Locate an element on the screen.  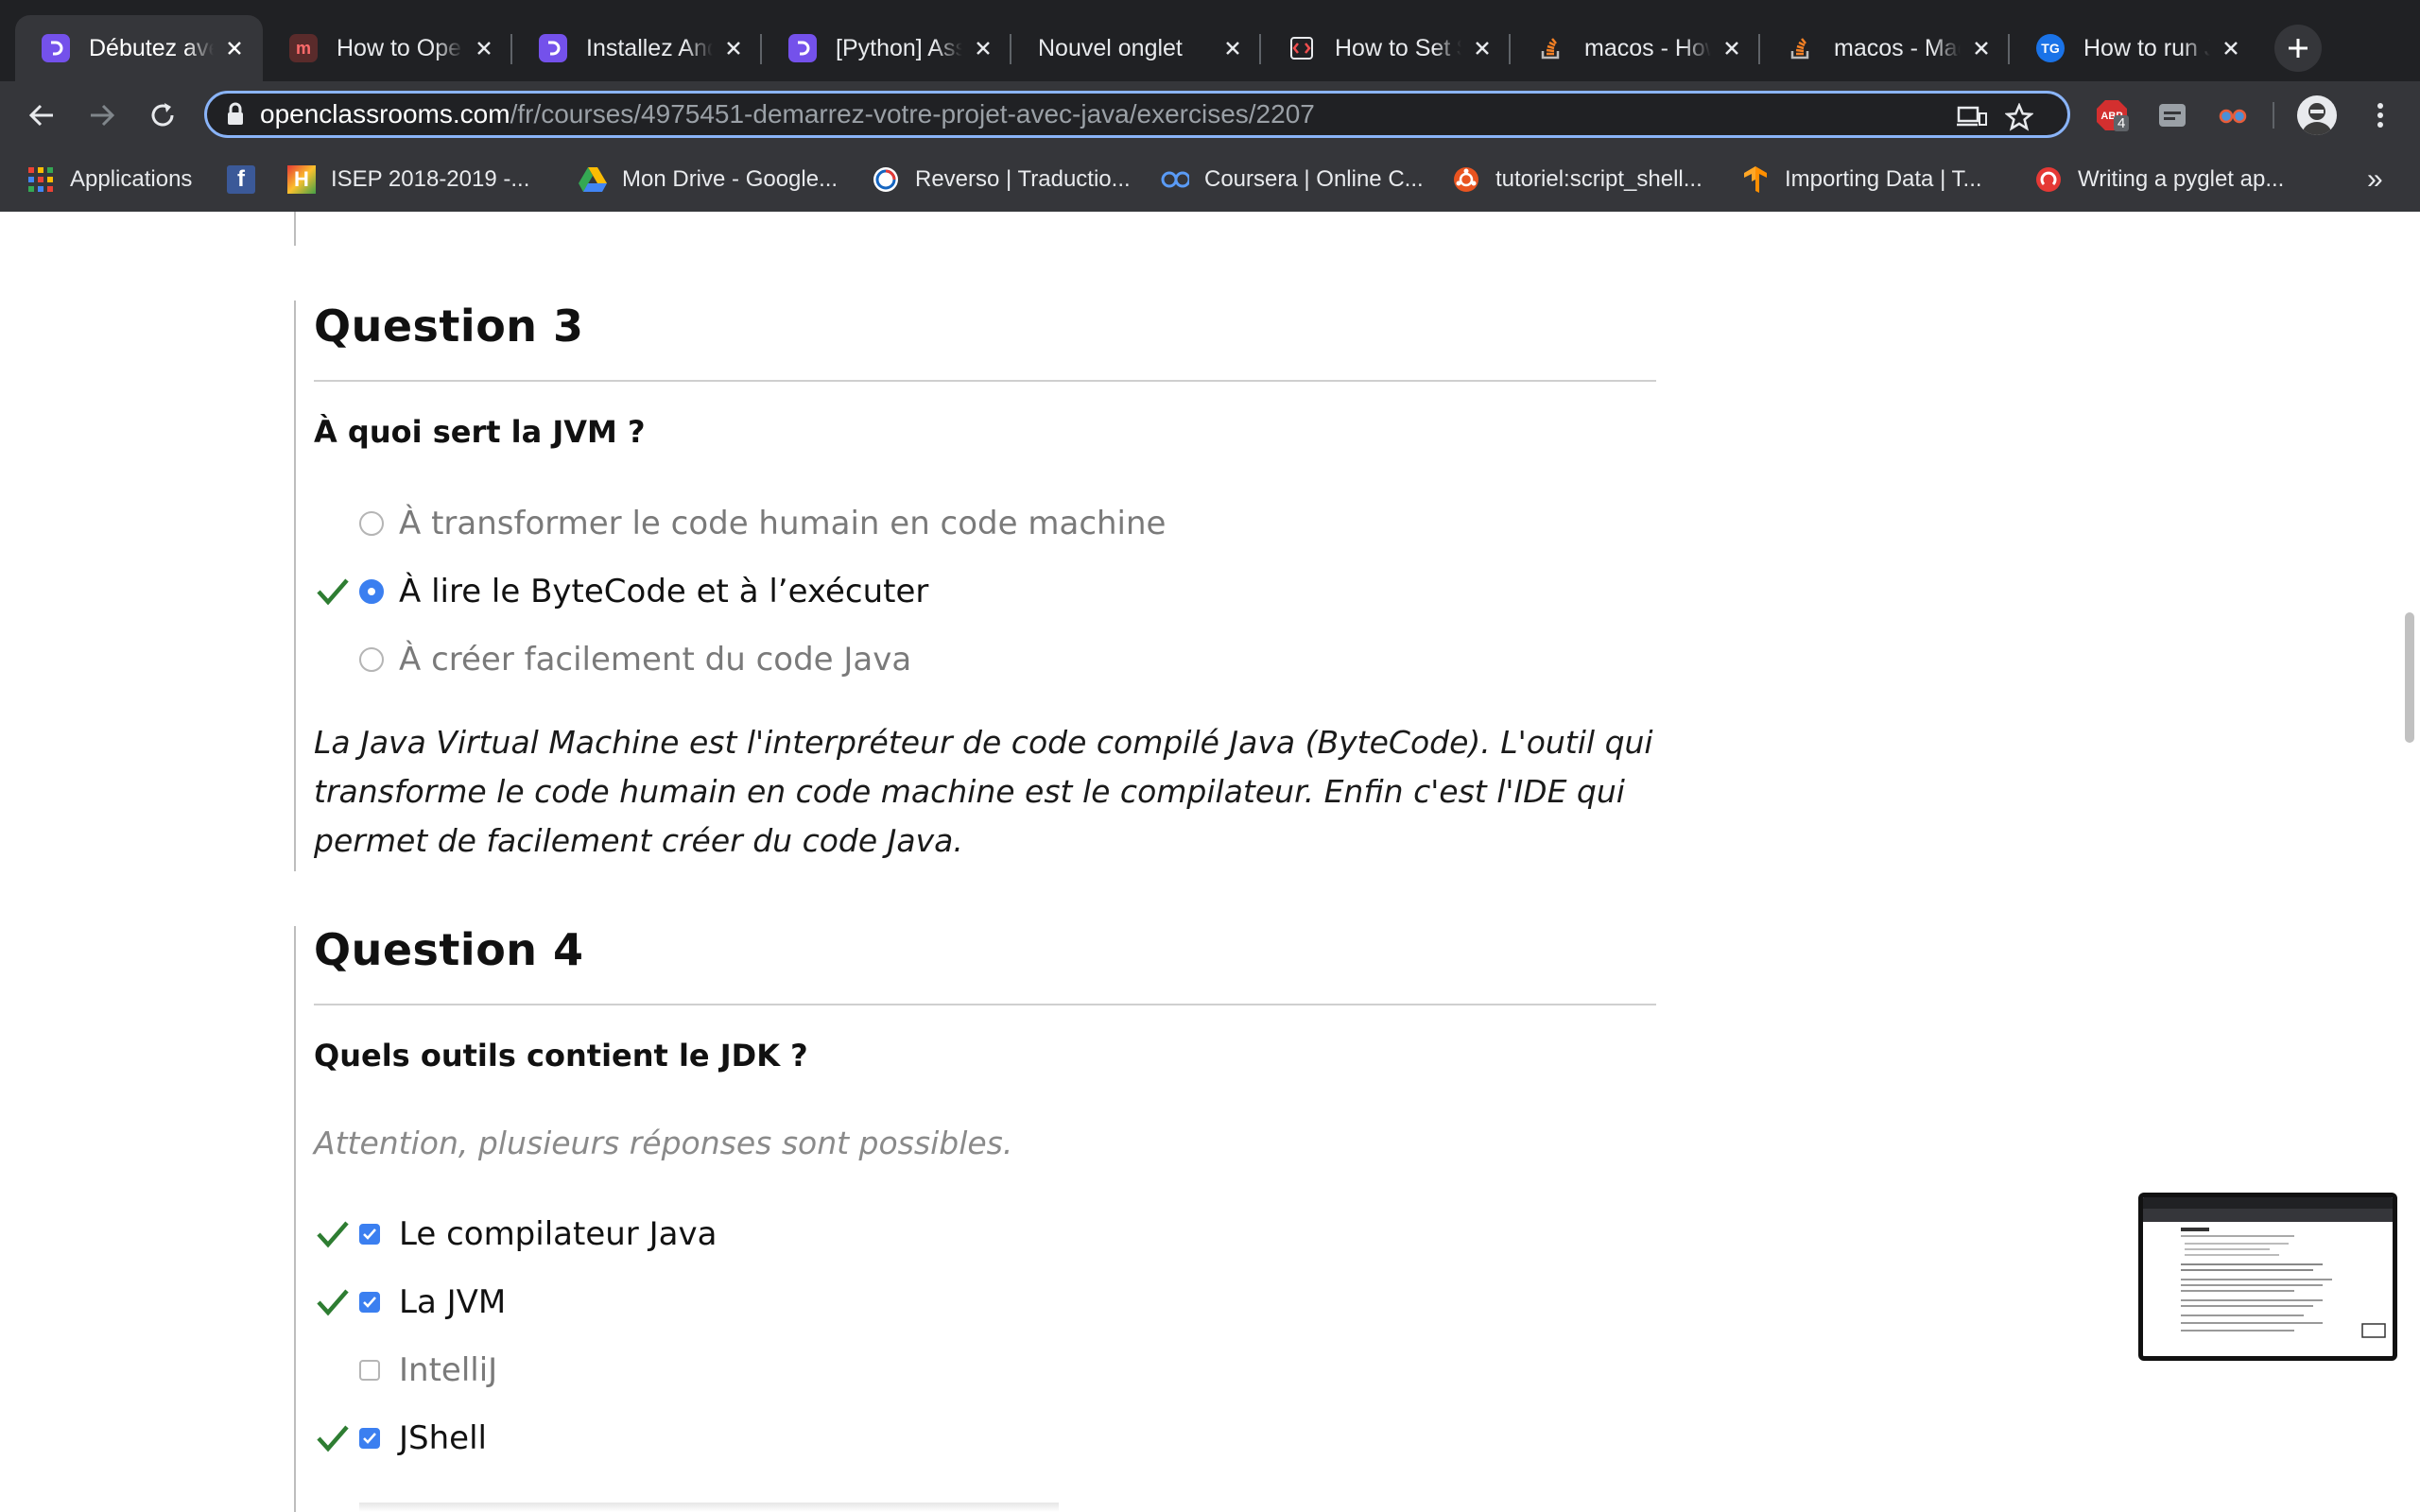
tab-how-to-run: TG How to run J is located at coordinates (2134, 48).